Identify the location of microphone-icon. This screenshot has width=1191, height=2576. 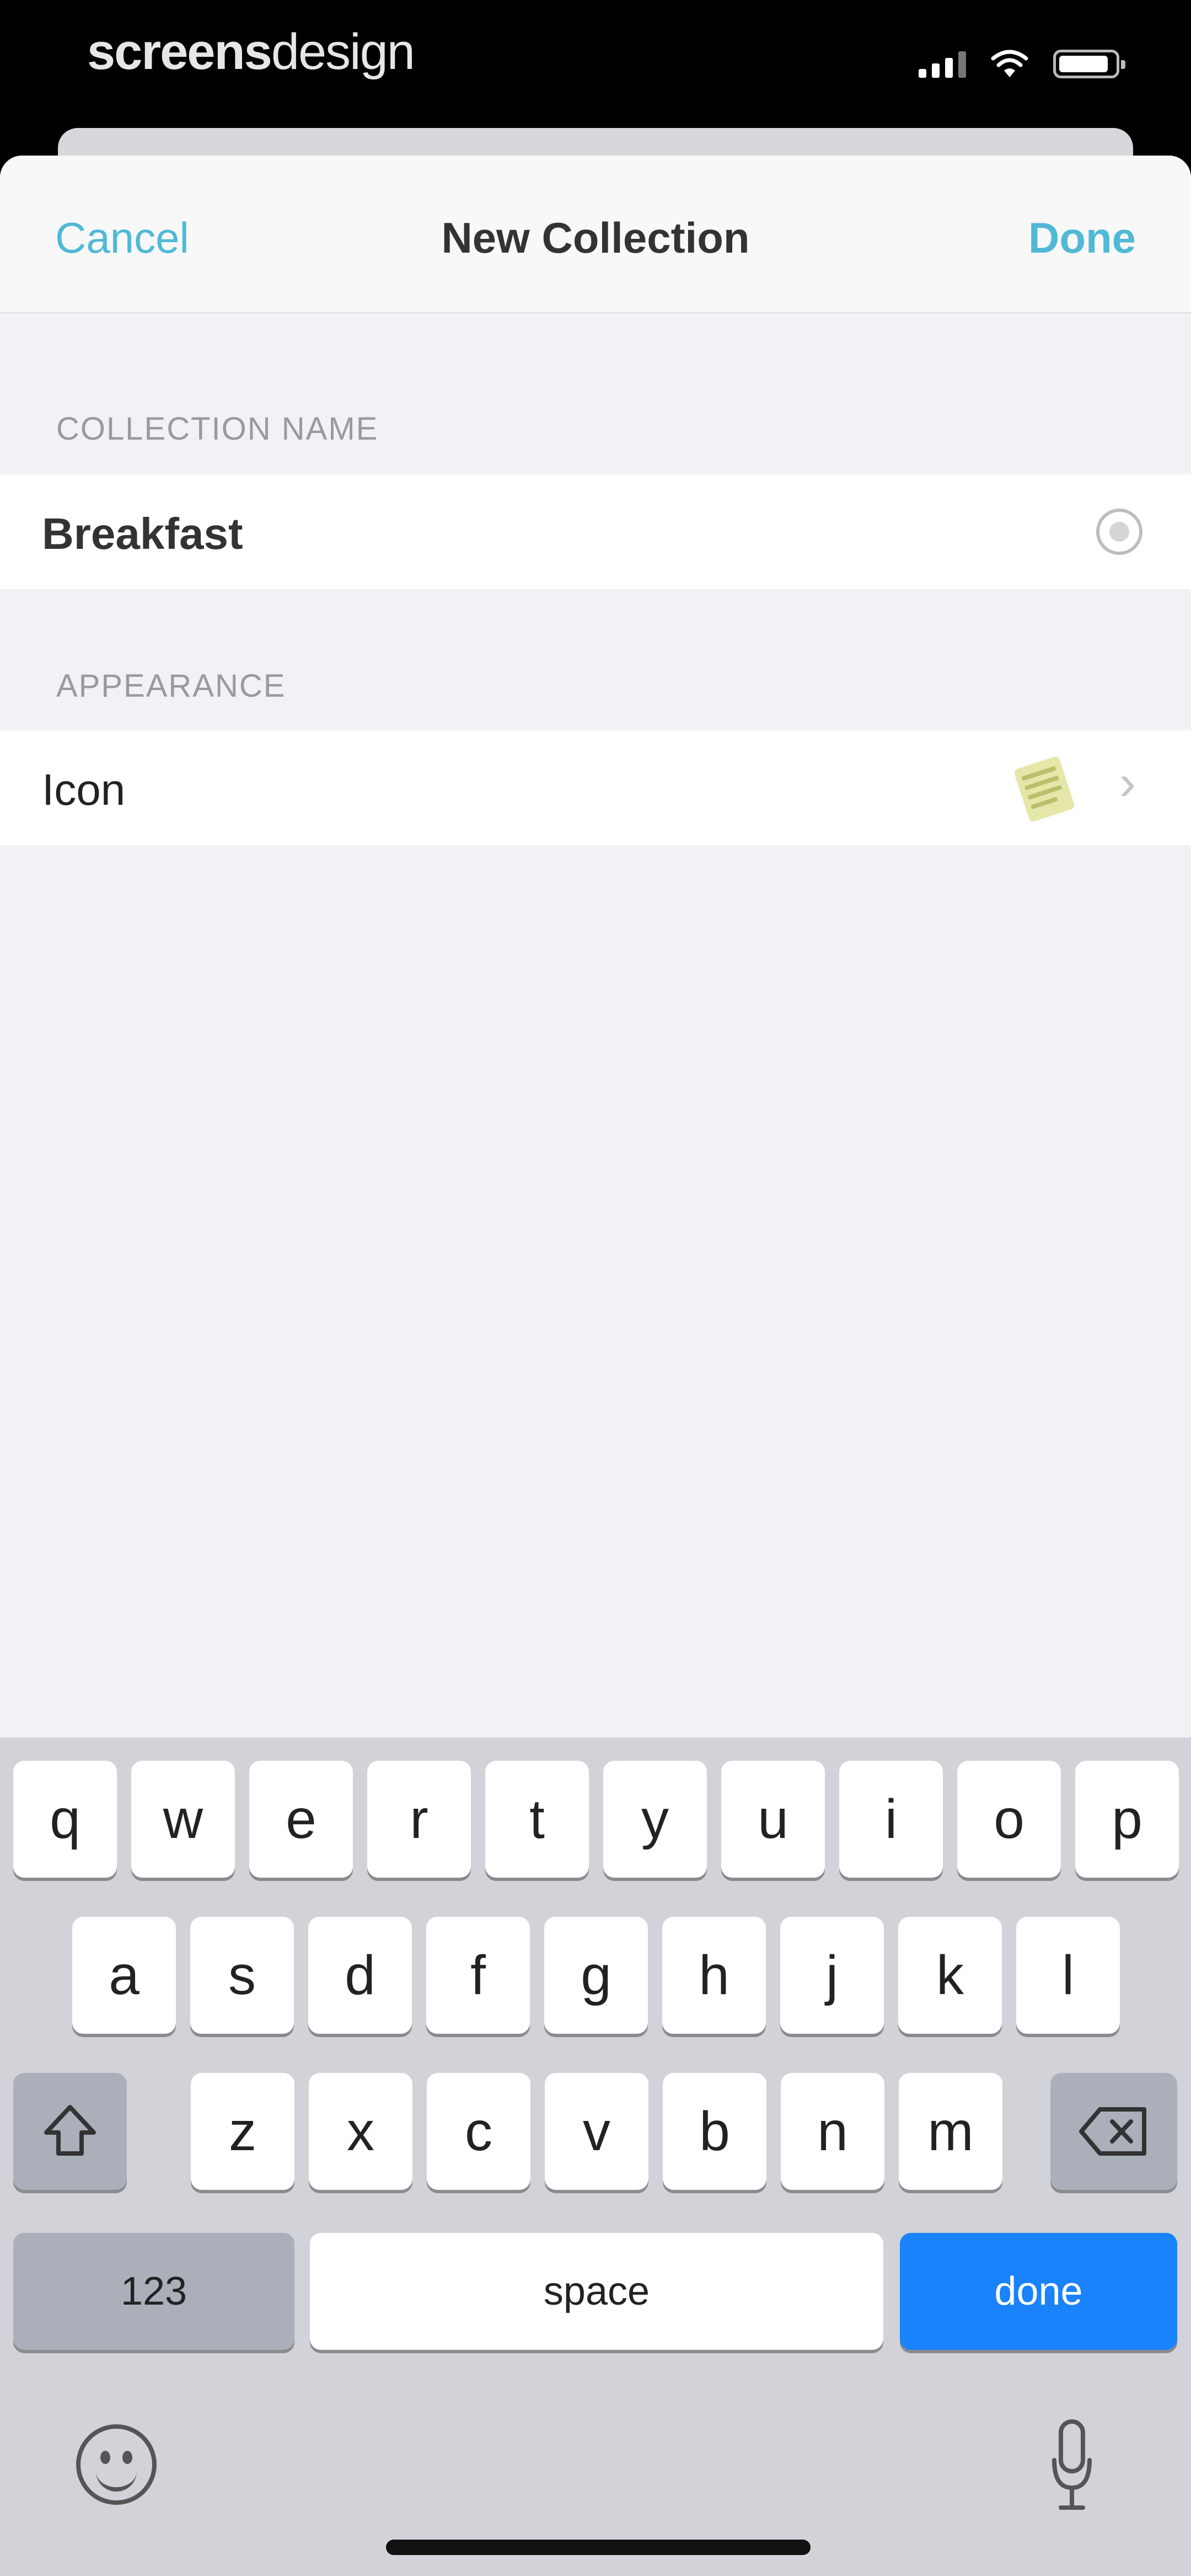
(1072, 2465).